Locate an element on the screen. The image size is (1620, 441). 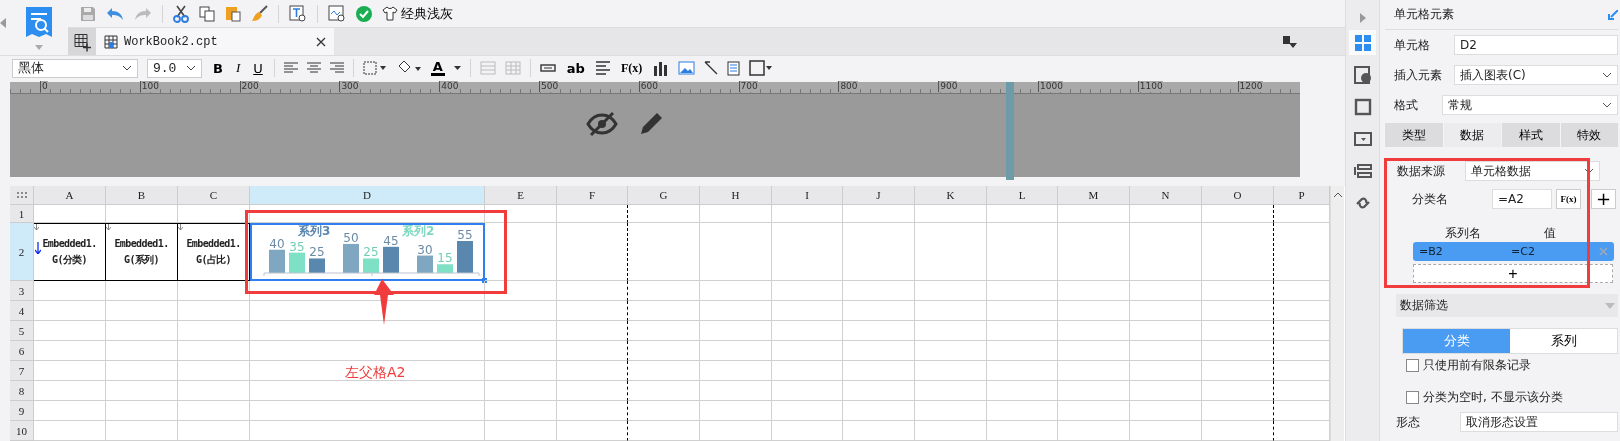
row-header: 1 is located at coordinates (22, 214).